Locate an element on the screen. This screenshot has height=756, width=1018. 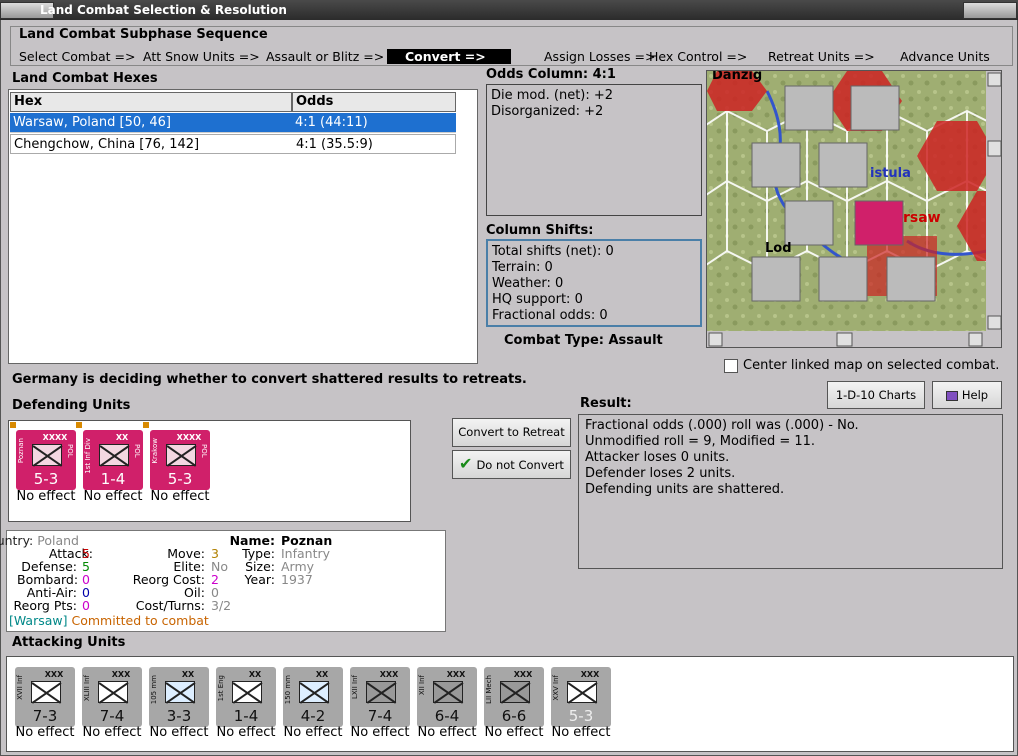
weather-shift: Weather: 0 is located at coordinates (528, 283).